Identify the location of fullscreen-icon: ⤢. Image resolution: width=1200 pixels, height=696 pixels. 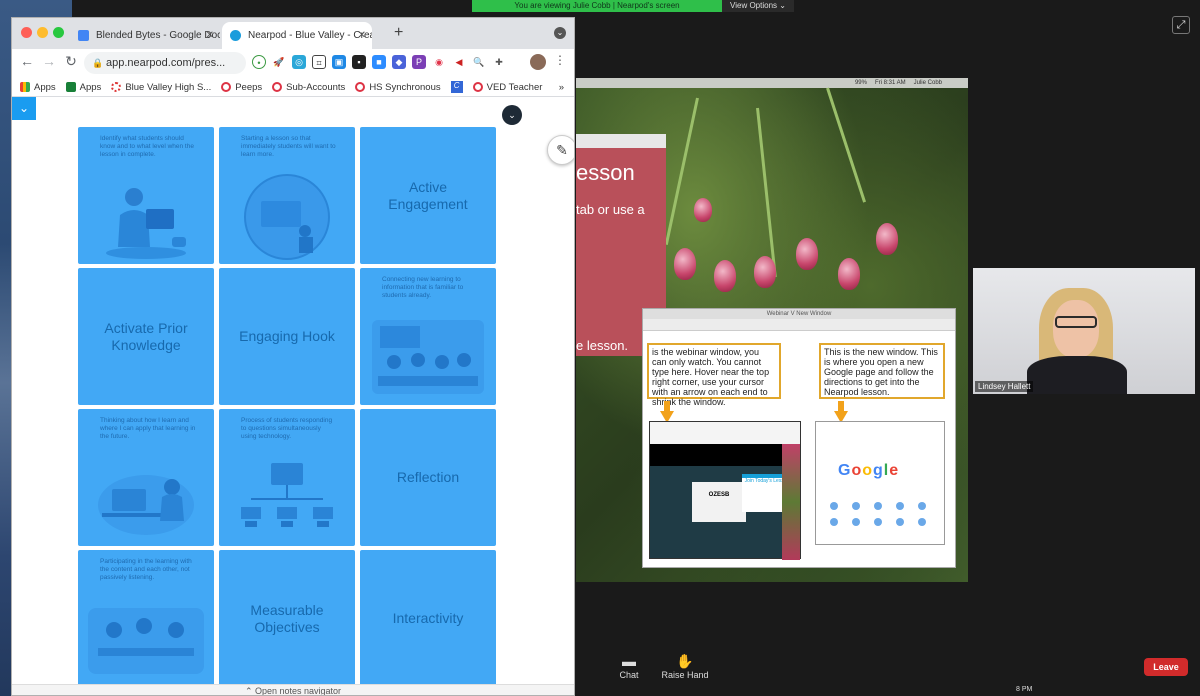
(1181, 25).